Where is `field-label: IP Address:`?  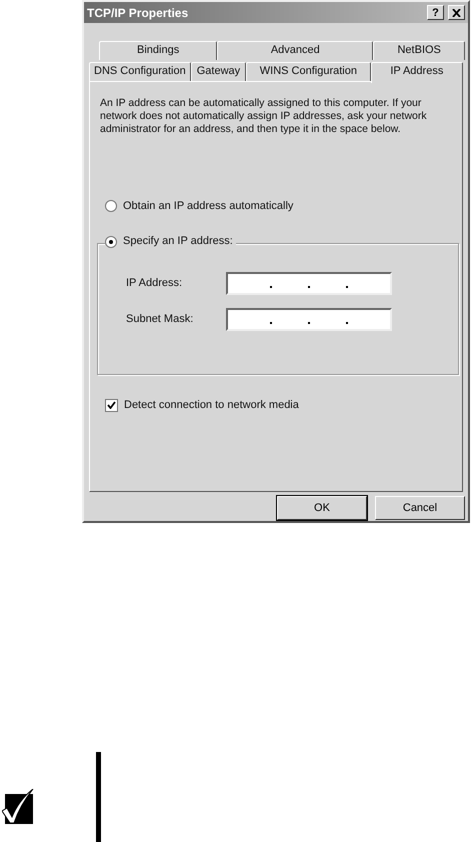 field-label: IP Address: is located at coordinates (155, 283).